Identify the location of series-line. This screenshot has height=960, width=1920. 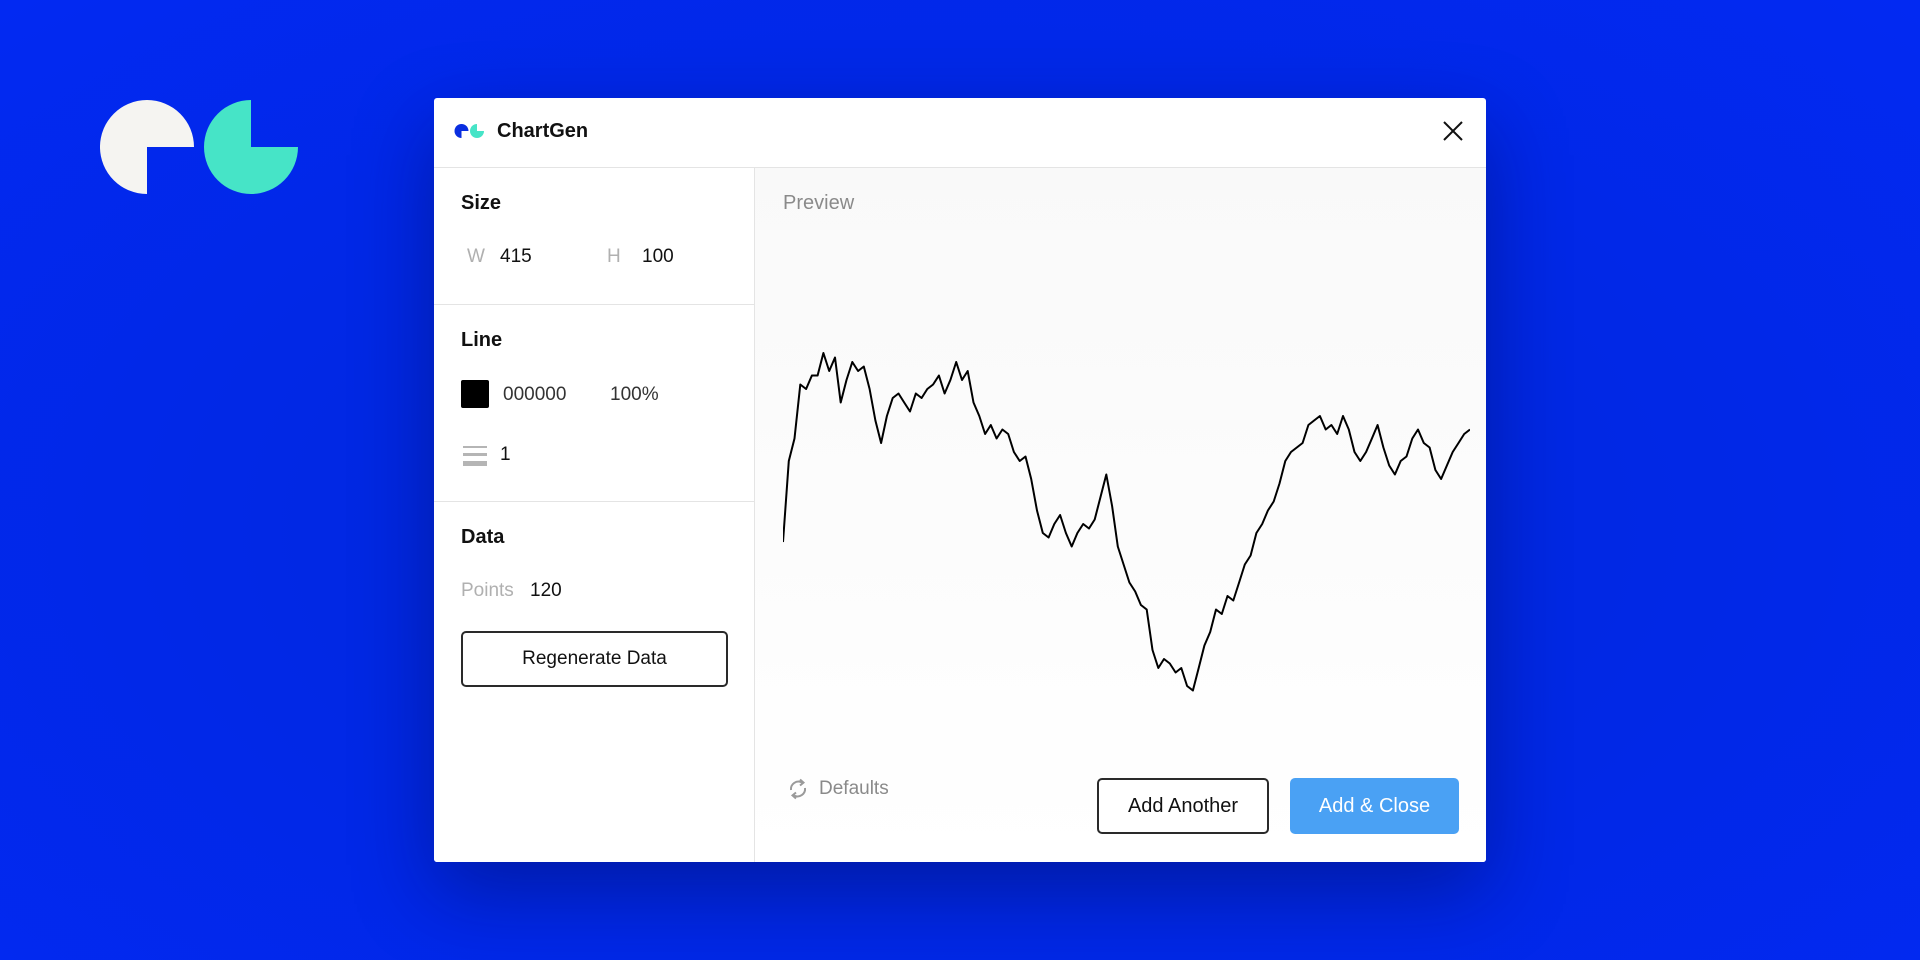
(1126, 522).